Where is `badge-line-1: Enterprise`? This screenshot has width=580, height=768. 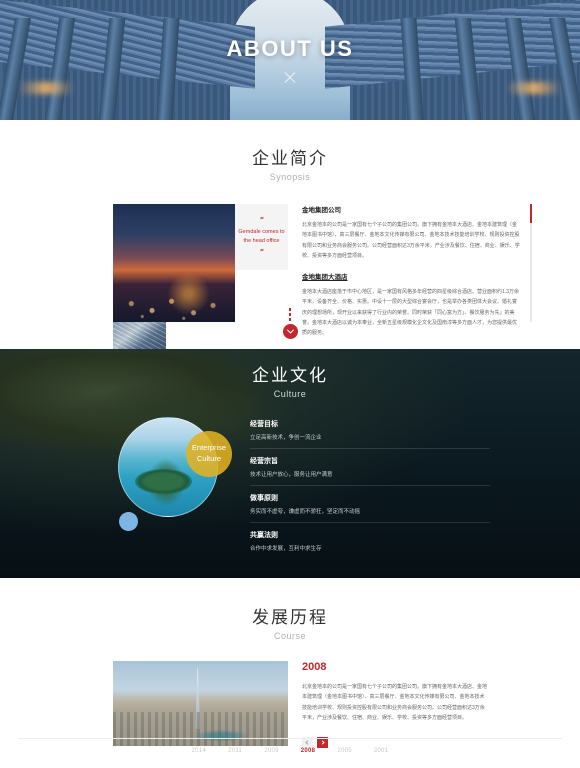
badge-line-1: Enterprise is located at coordinates (209, 448).